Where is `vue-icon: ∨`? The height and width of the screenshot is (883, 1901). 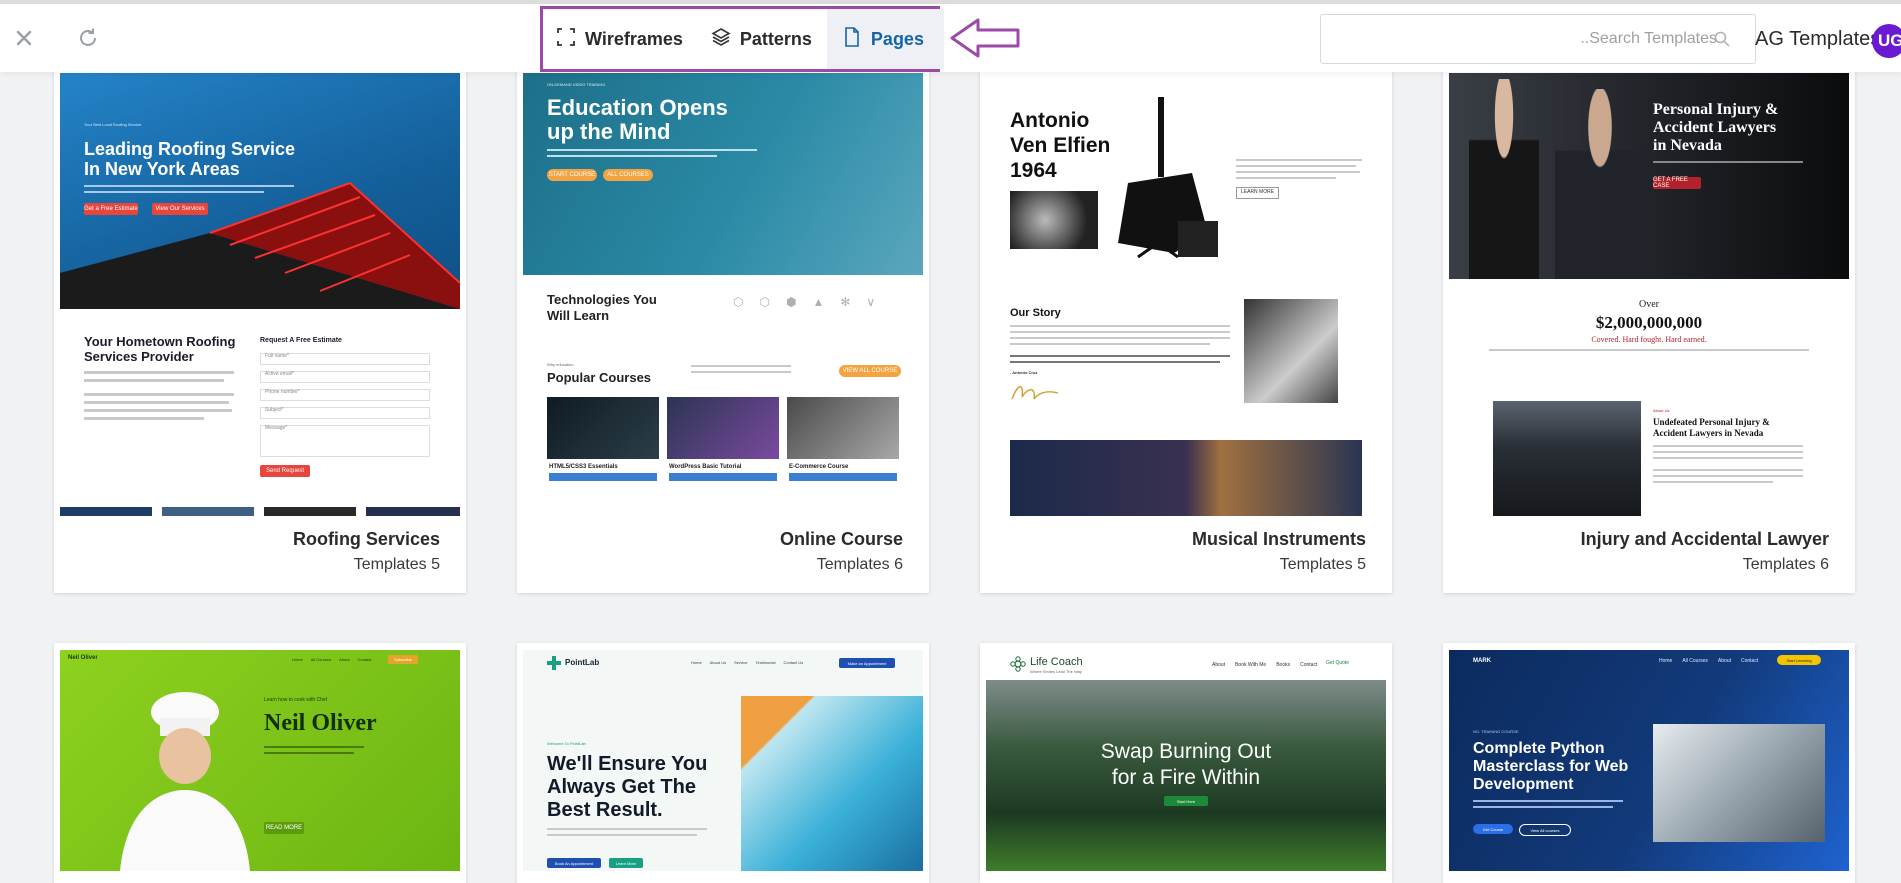
vue-icon: ∨ is located at coordinates (871, 302).